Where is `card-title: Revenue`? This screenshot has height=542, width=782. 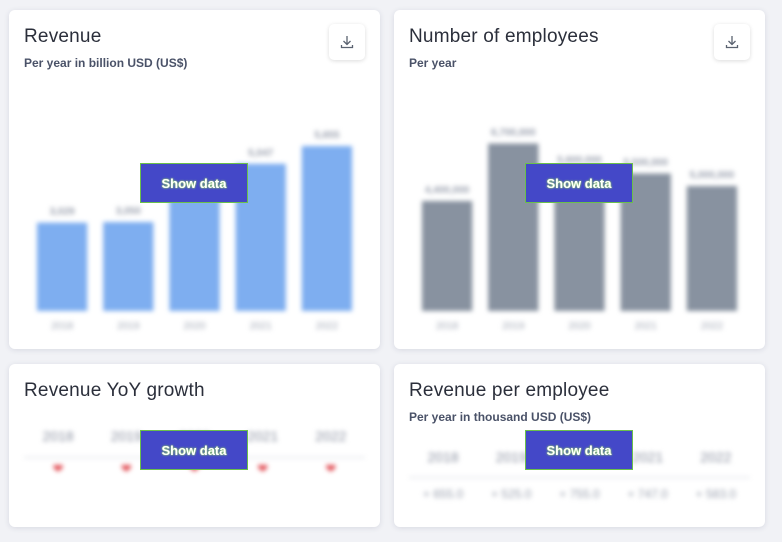
card-title: Revenue is located at coordinates (63, 36).